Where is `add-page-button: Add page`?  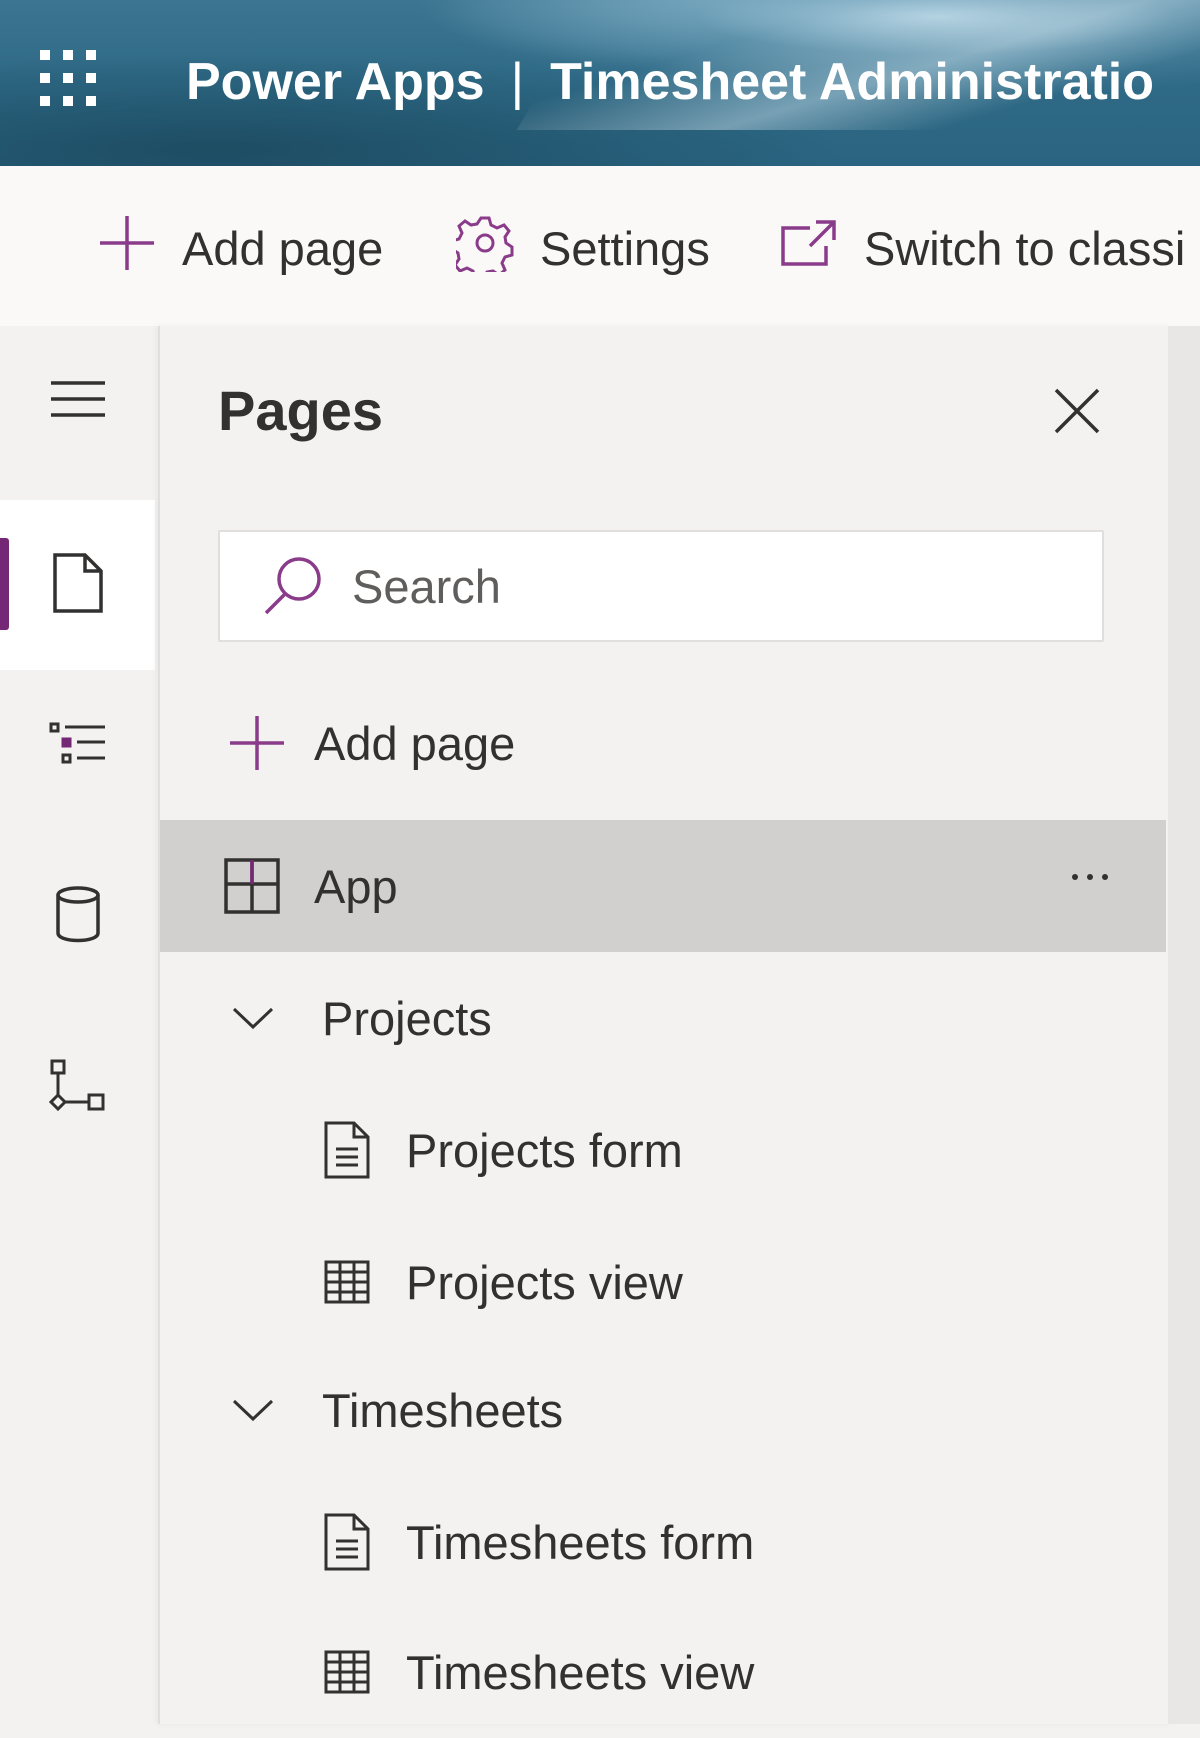
add-page-button: Add page is located at coordinates (371, 743).